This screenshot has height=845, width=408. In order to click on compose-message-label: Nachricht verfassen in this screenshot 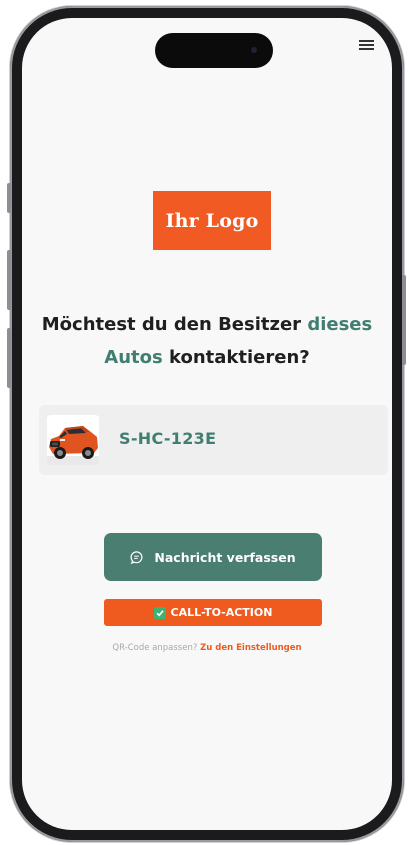, I will do `click(225, 557)`.